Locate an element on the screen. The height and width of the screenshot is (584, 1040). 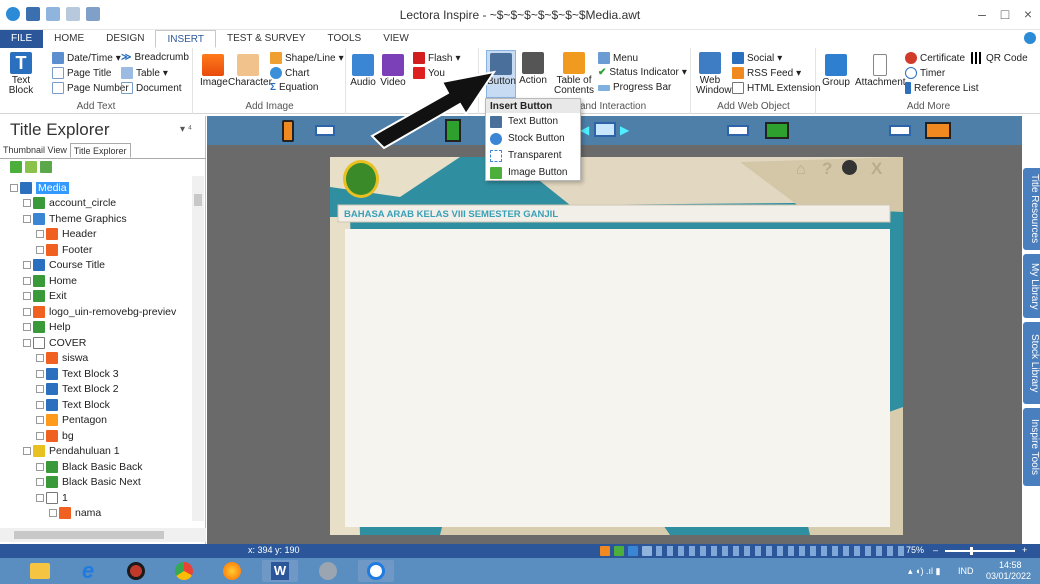
dropdown-item-text-button: Text Button is located at coordinates (533, 121).